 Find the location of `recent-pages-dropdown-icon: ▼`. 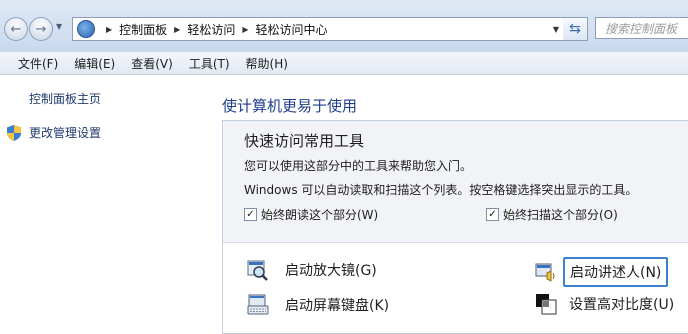

recent-pages-dropdown-icon: ▼ is located at coordinates (59, 26).